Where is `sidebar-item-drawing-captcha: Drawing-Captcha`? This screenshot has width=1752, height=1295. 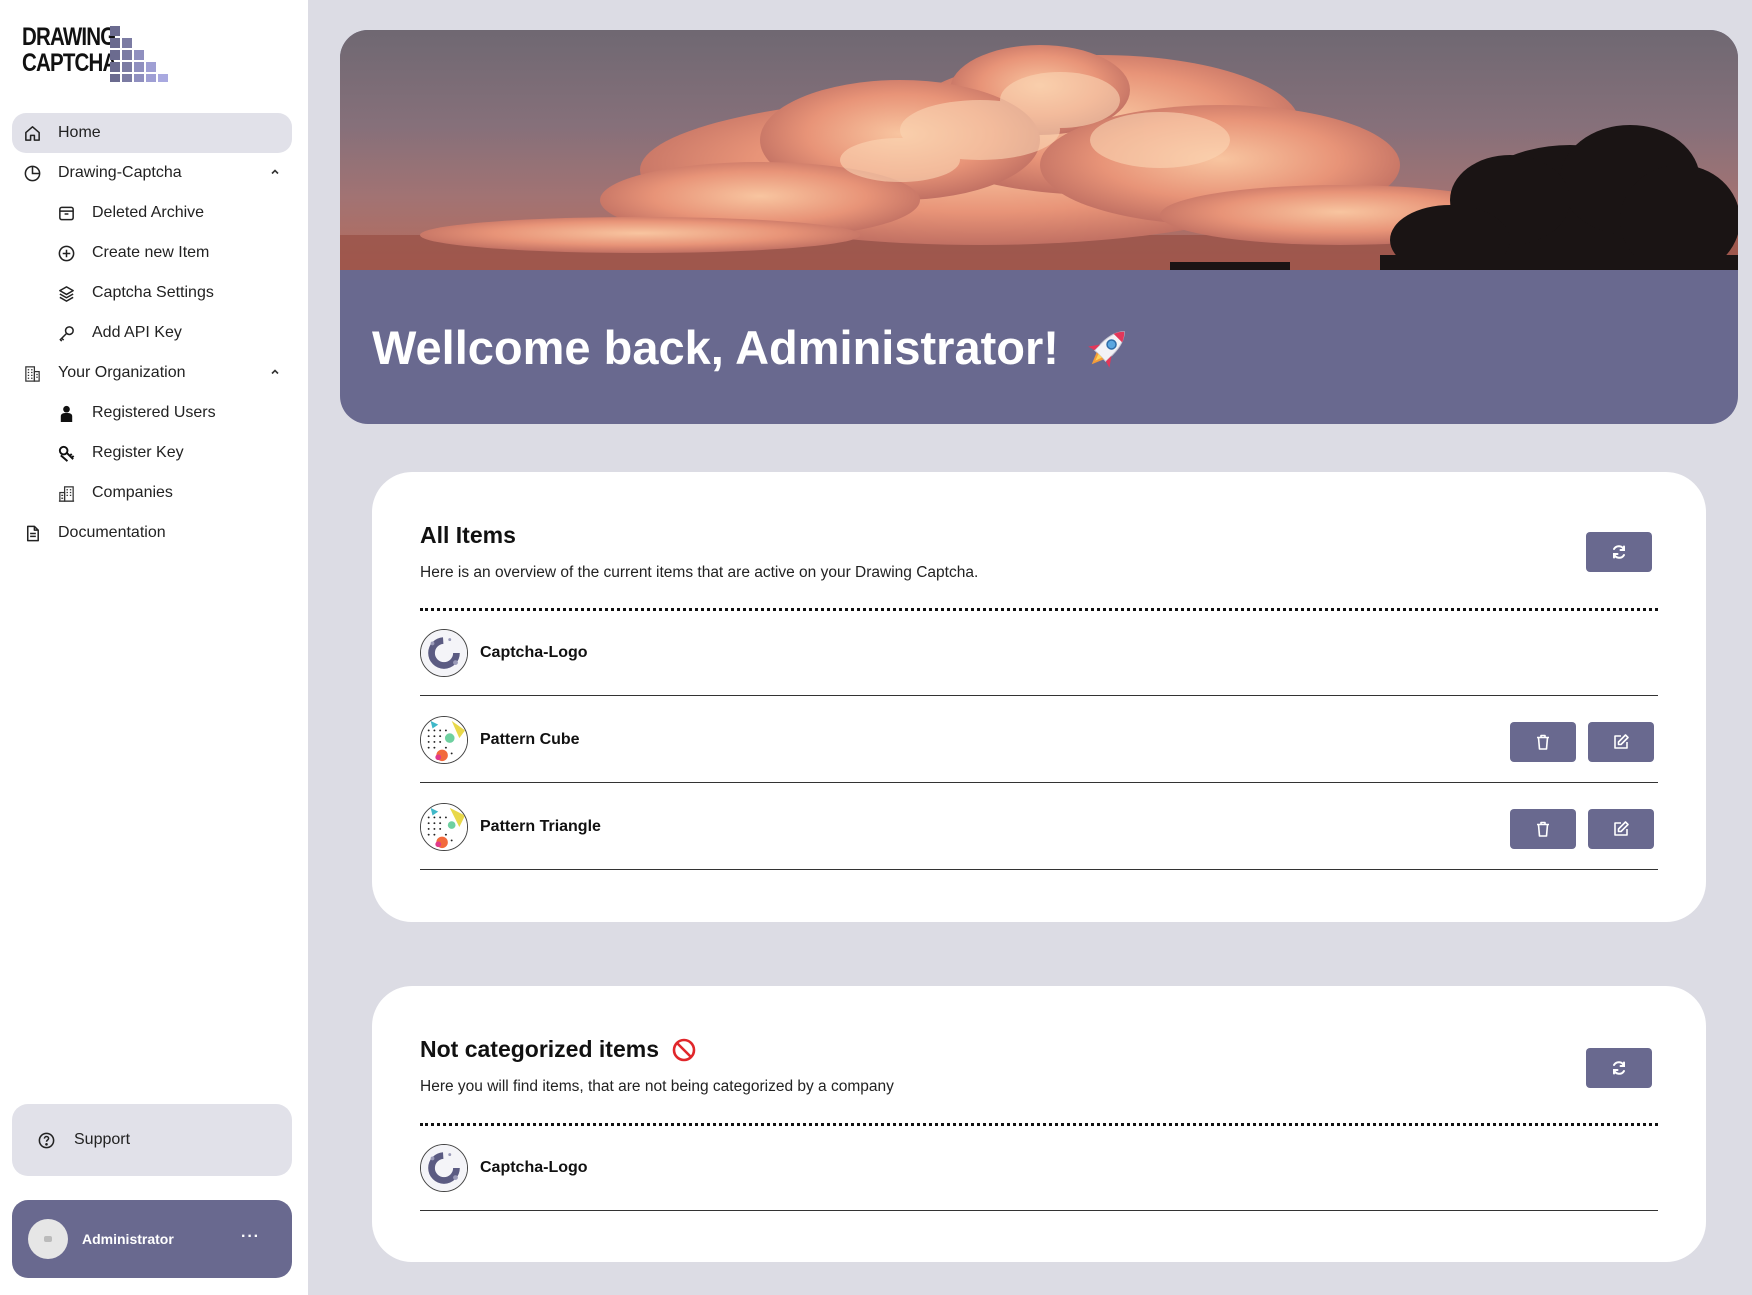 sidebar-item-drawing-captcha: Drawing-Captcha is located at coordinates (152, 173).